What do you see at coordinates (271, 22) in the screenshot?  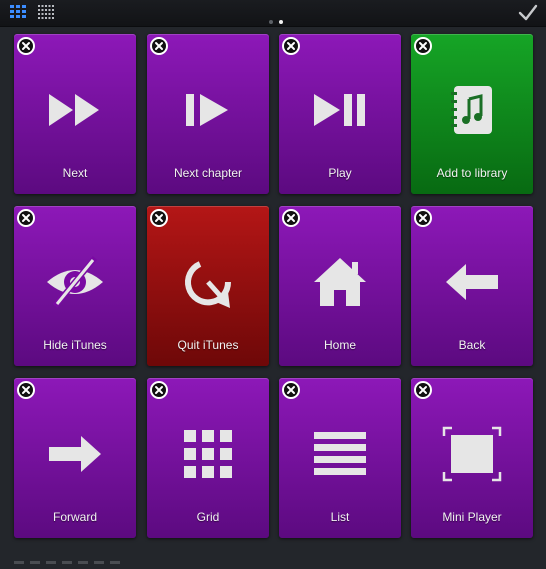 I see `page-dot` at bounding box center [271, 22].